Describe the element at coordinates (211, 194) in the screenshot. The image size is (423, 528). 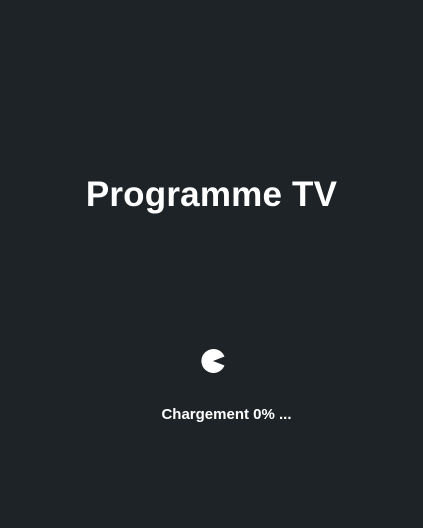
I see `app-title: Programme TV` at that location.